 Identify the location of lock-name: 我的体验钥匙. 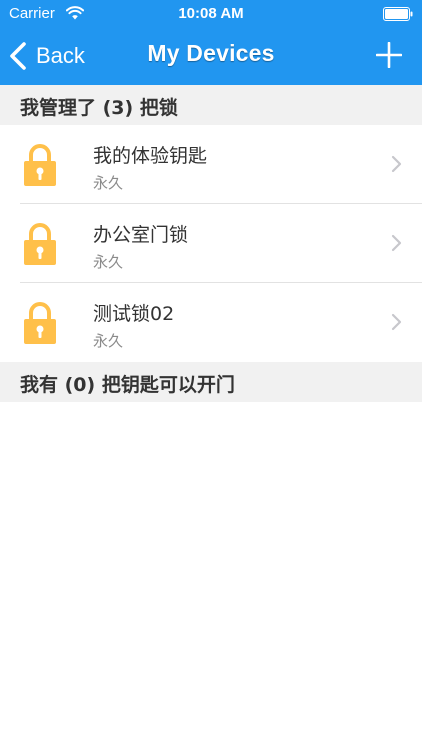
(150, 156).